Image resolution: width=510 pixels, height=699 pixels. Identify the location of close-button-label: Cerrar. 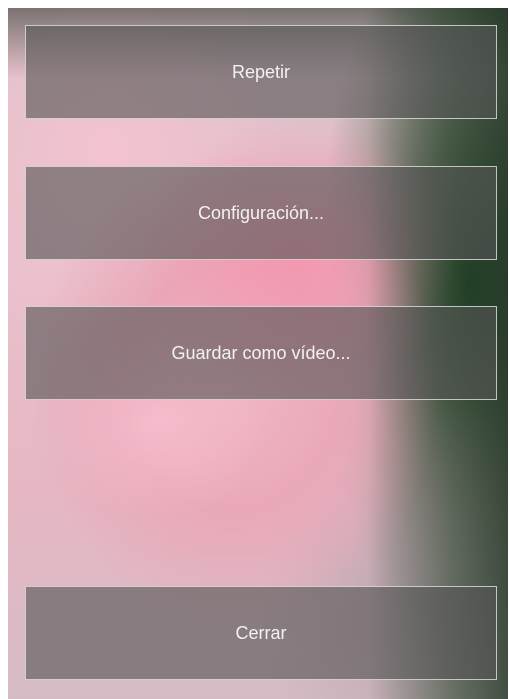
(261, 632).